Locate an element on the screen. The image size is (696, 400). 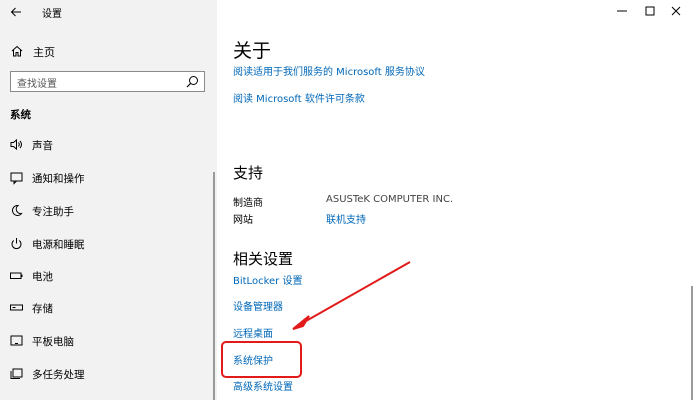
back-arrow-icon is located at coordinates (15, 12).